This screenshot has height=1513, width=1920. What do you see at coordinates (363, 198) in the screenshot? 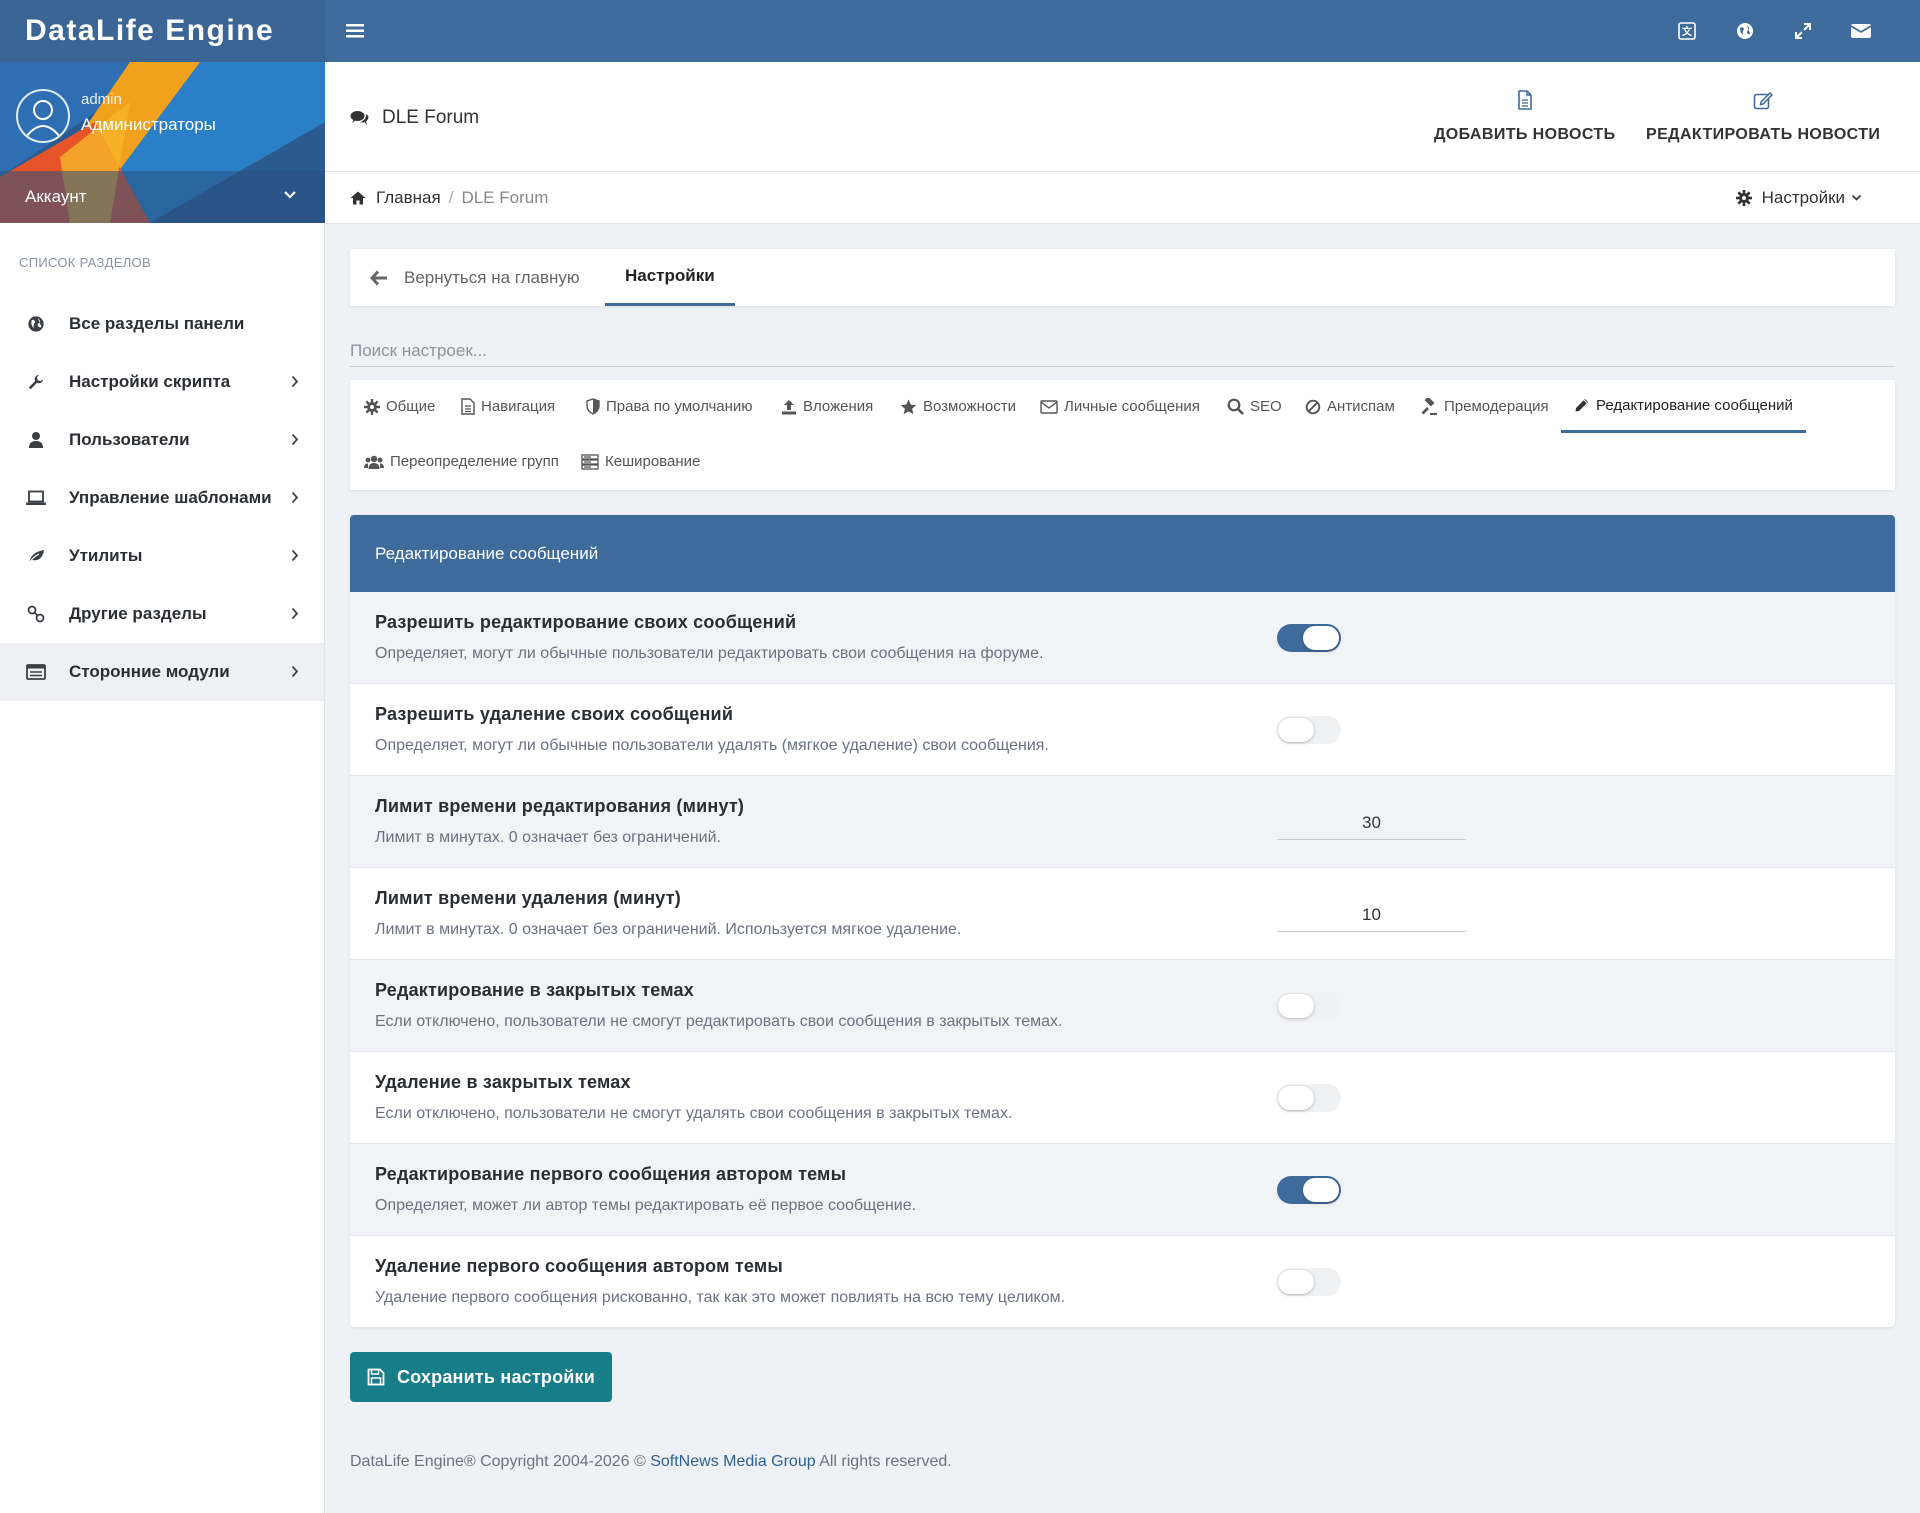
I see `home-icon` at bounding box center [363, 198].